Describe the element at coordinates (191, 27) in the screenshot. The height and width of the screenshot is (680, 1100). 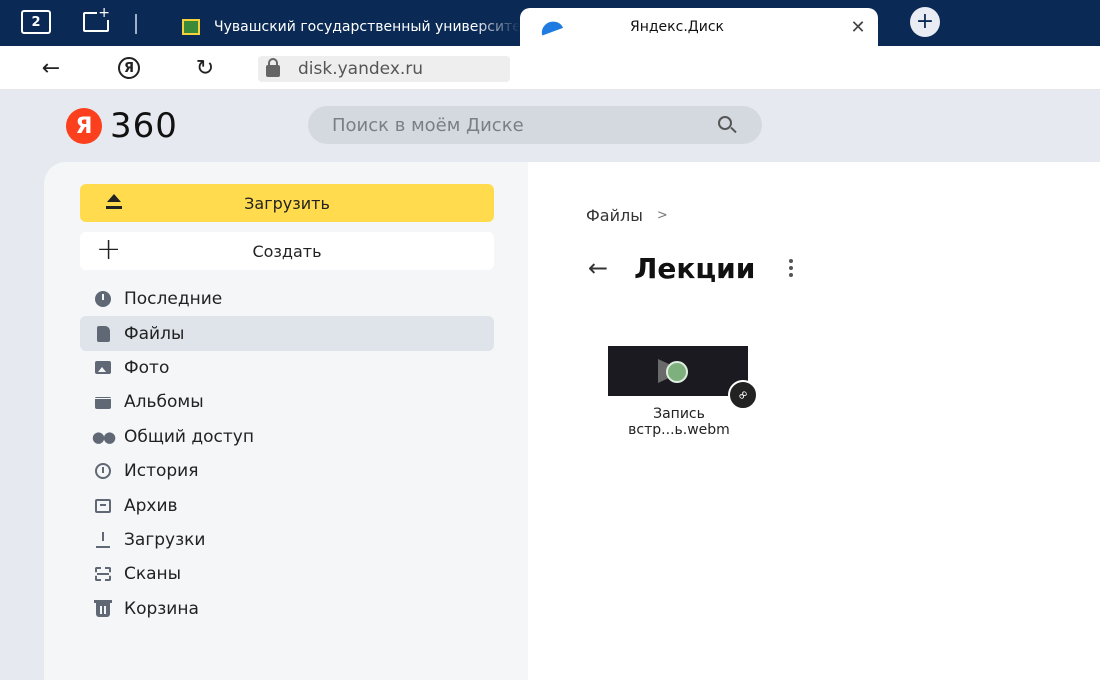
I see `university-favicon-icon` at that location.